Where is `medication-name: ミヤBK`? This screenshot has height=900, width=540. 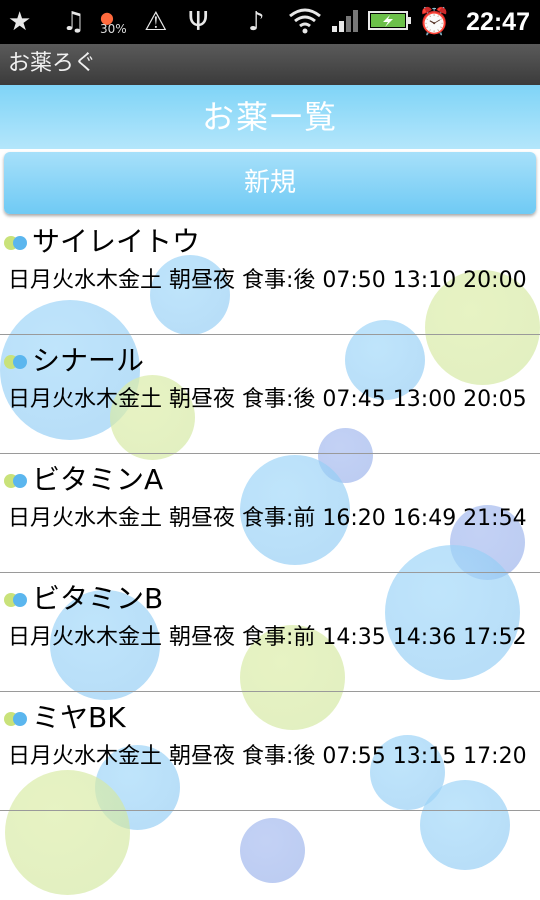
medication-name: ミヤBK is located at coordinates (79, 717).